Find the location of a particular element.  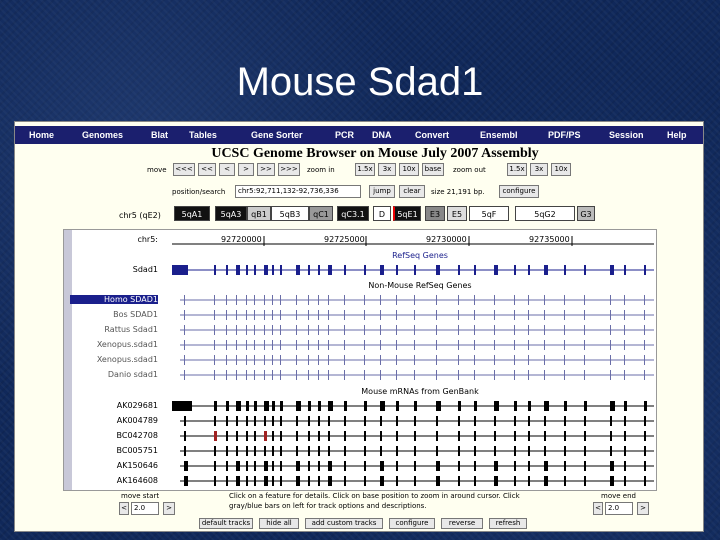

zoom-out-1-5x-button: 1.5x is located at coordinates (517, 169).